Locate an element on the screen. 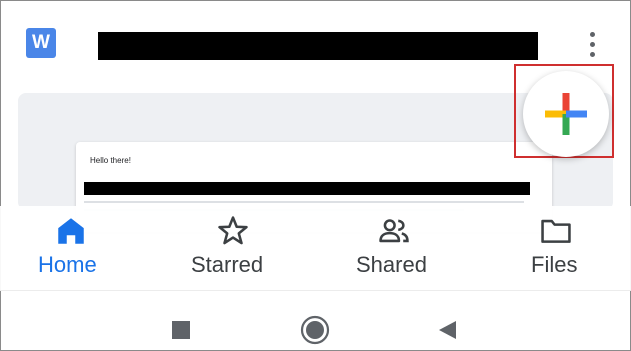 This screenshot has height=351, width=631. nav-shared: Shared is located at coordinates (395, 248).